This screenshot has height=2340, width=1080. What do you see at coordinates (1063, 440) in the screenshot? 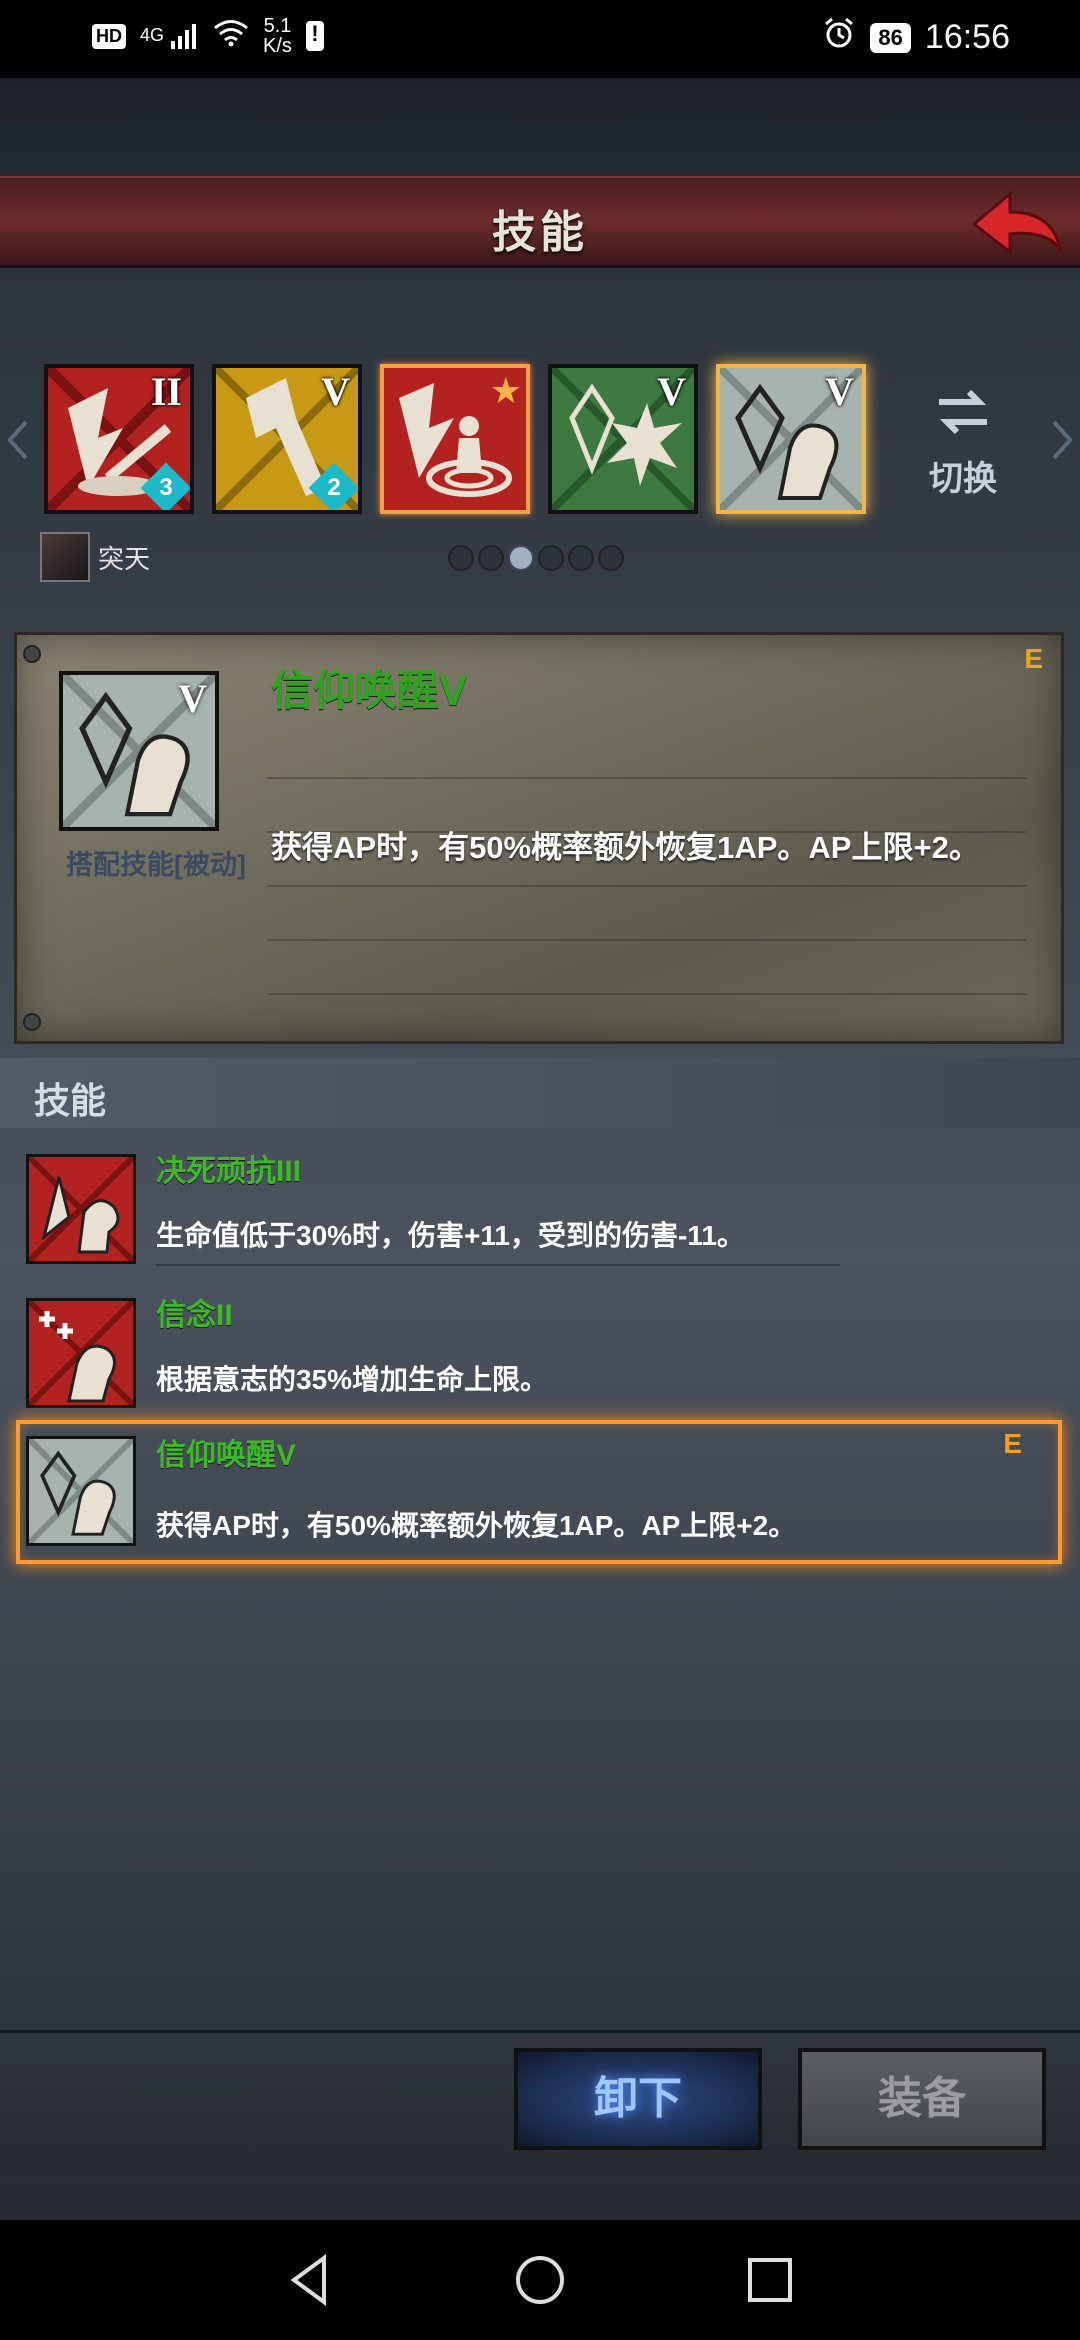
I see `next-arrow-icon` at bounding box center [1063, 440].